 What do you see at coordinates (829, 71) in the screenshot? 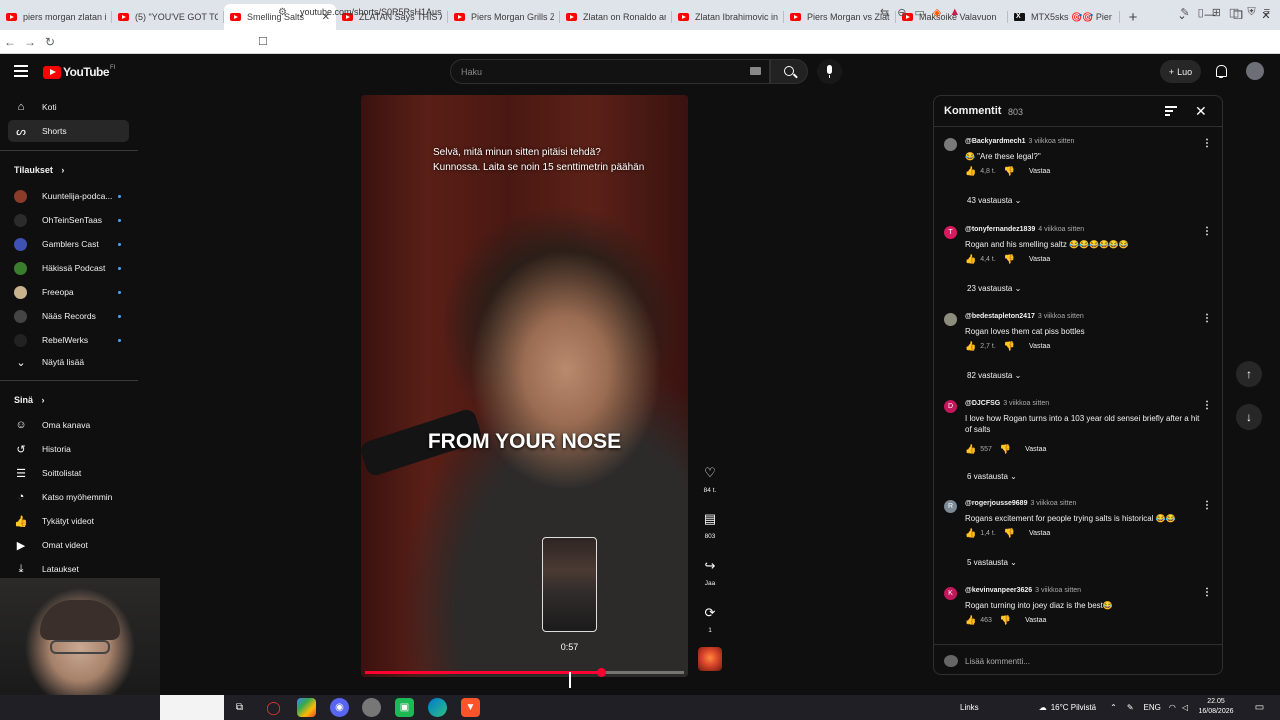
I see `voice-search-icon` at bounding box center [829, 71].